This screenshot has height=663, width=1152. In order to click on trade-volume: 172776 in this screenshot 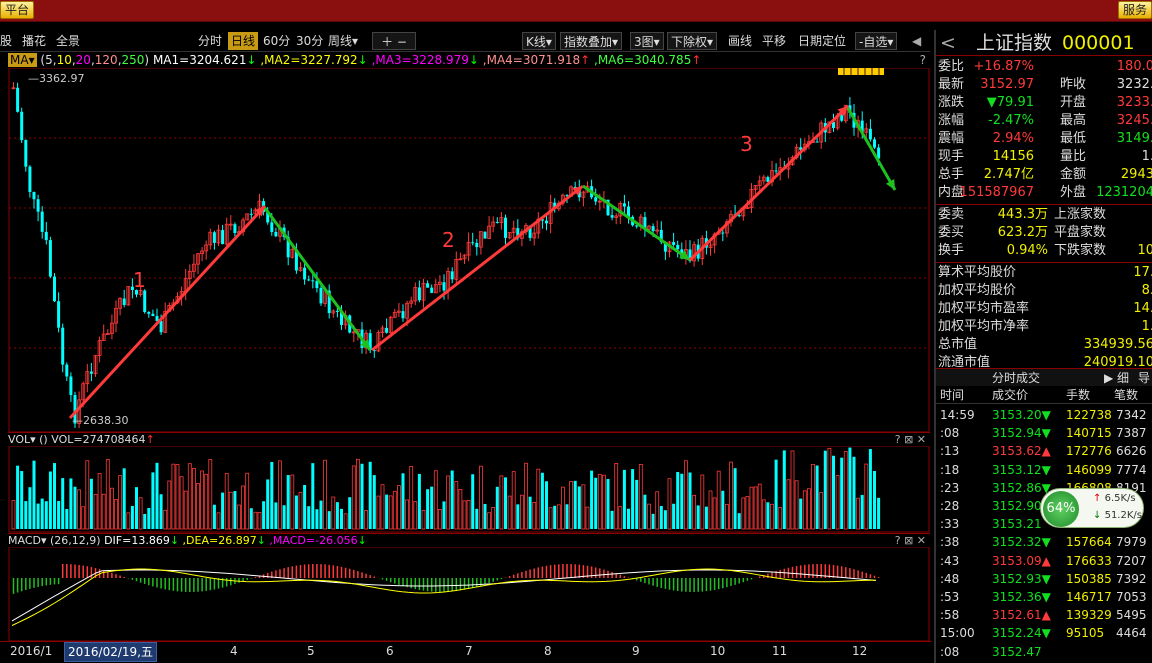, I will do `click(1089, 451)`.